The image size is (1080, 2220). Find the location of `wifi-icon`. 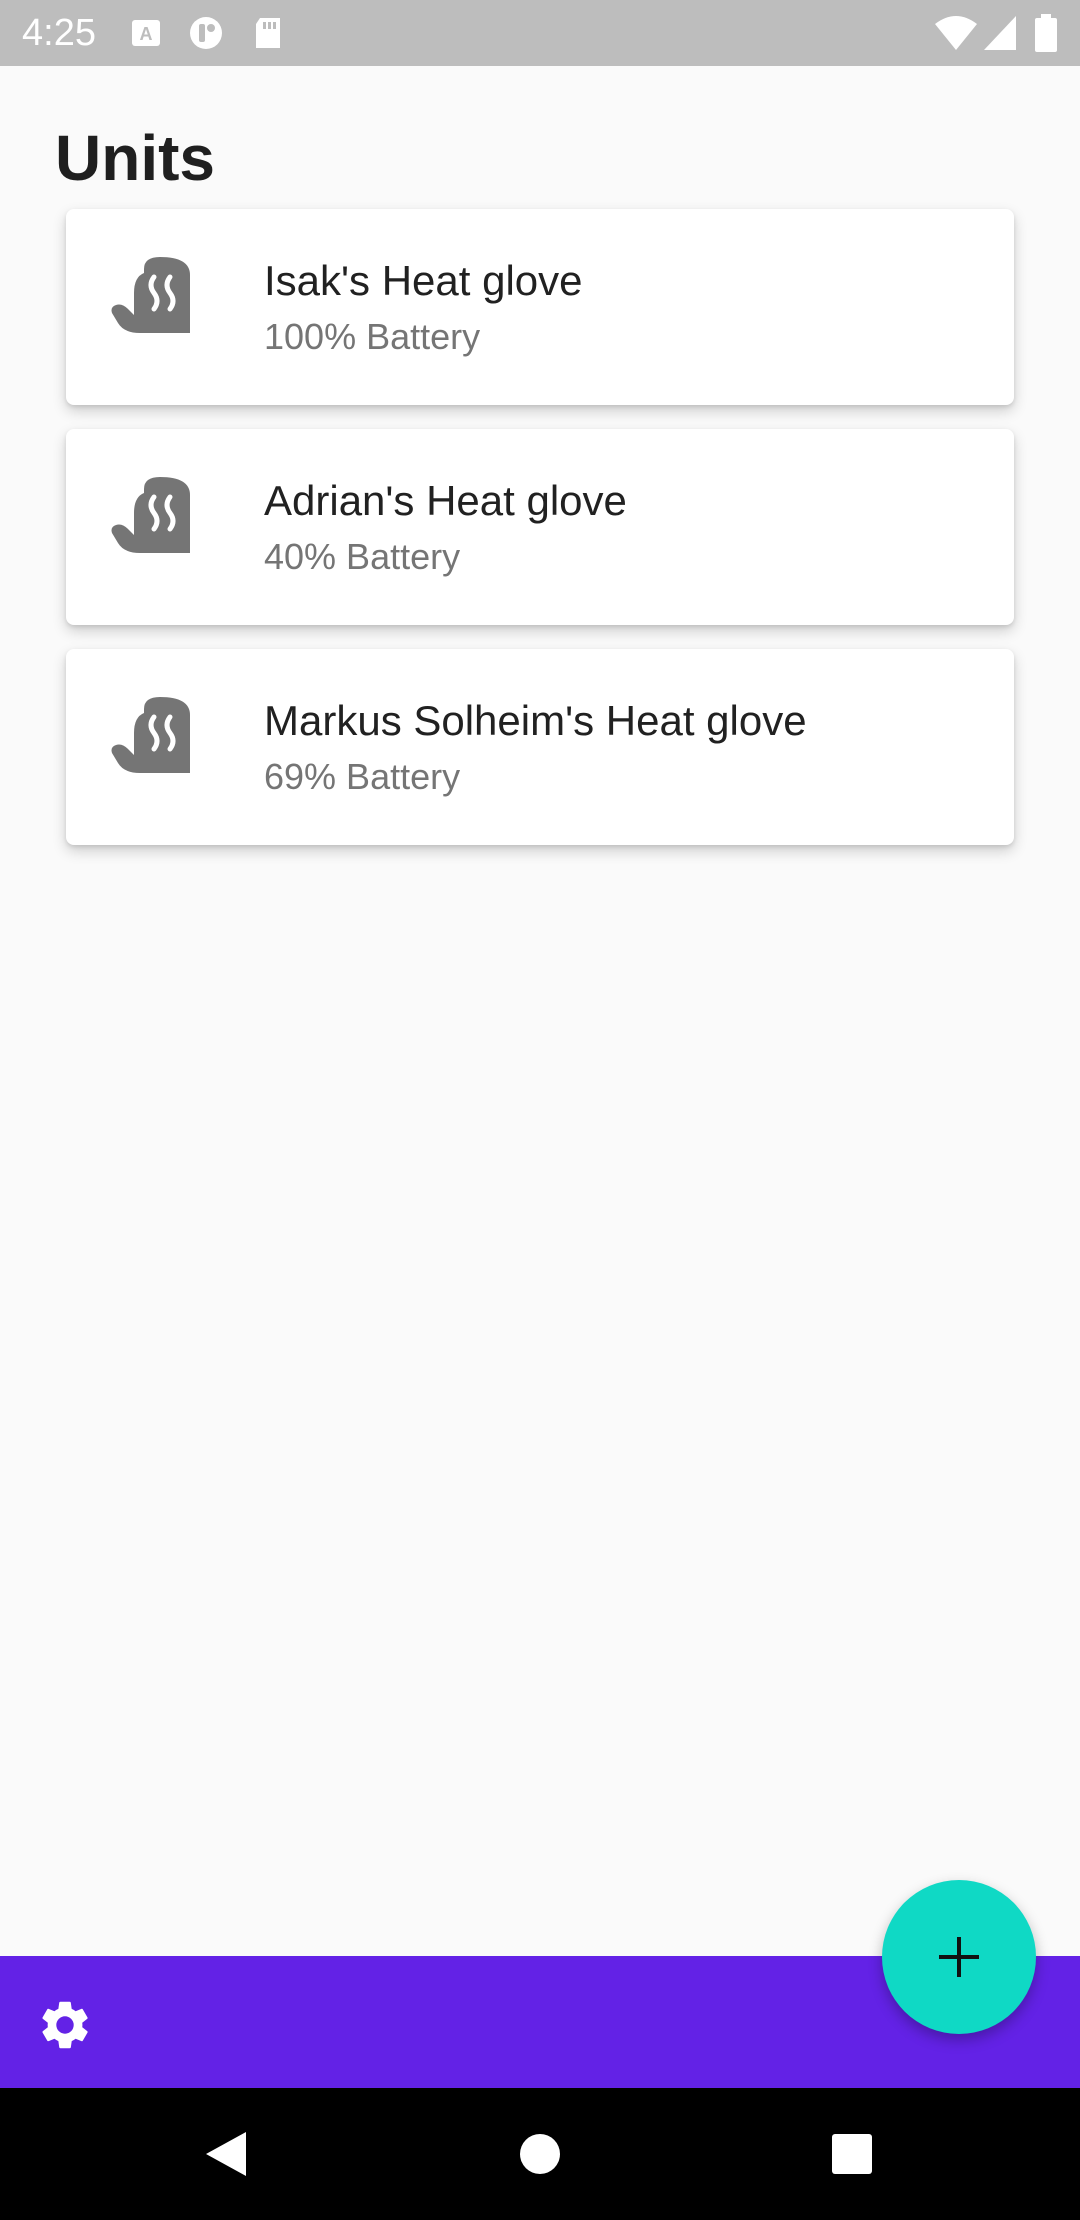

wifi-icon is located at coordinates (956, 33).